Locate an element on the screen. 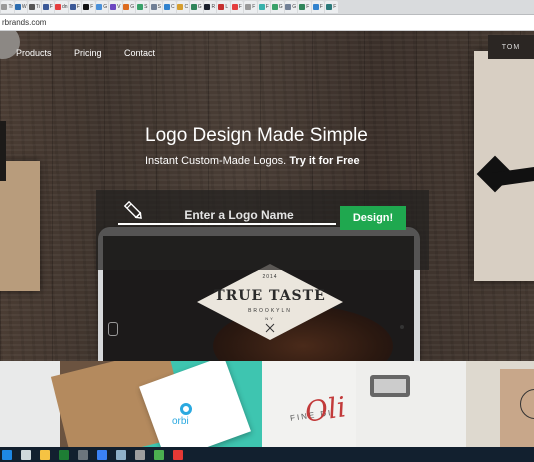  hero-subtitle-cta: Try it for Free is located at coordinates (324, 161).